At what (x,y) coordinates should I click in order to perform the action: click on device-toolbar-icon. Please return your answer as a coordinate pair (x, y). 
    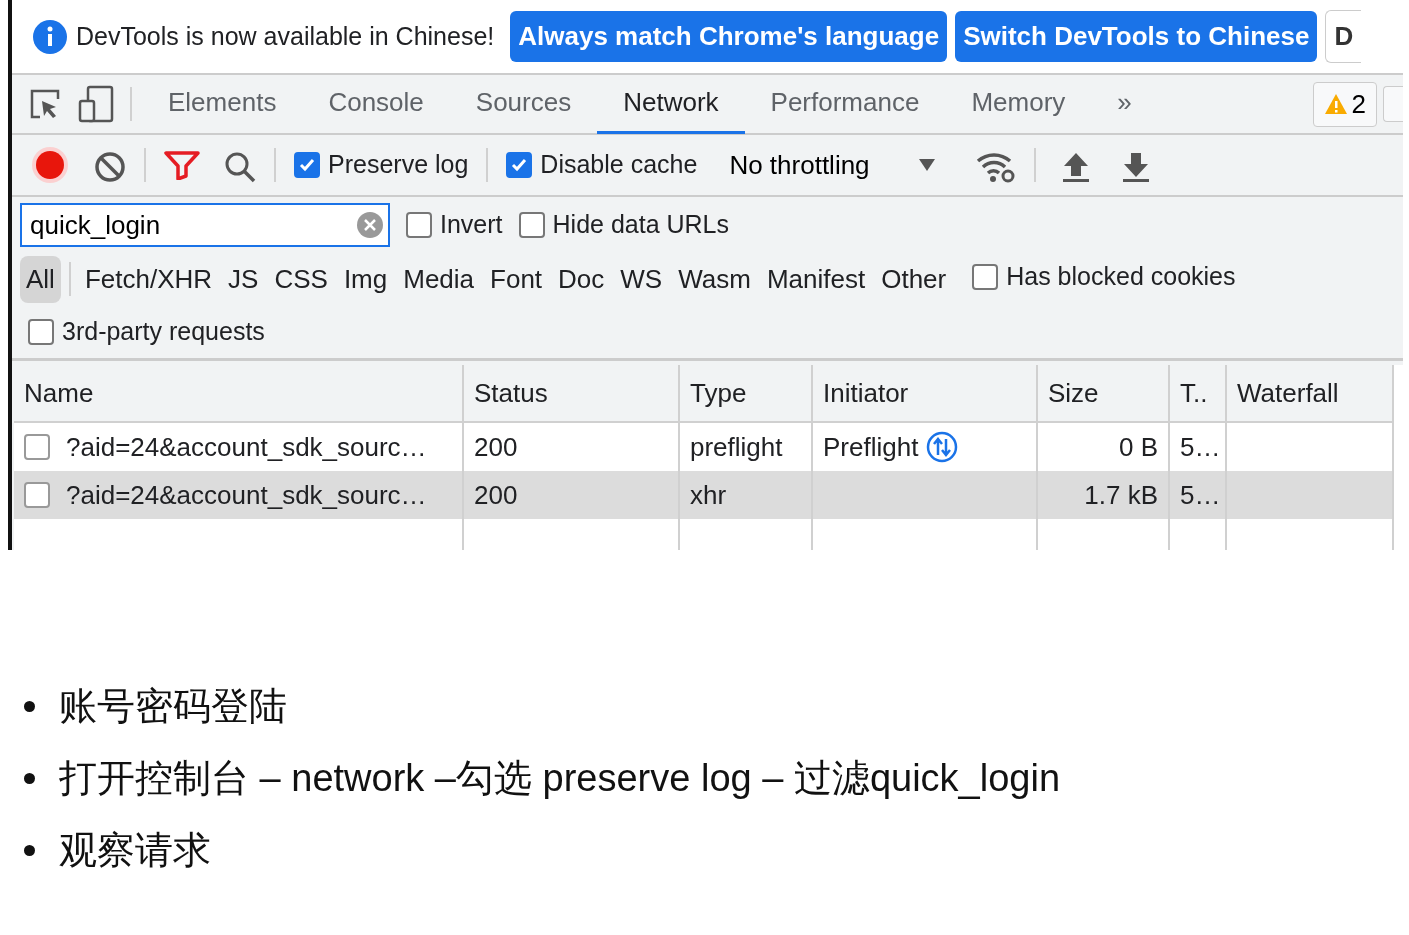
    Looking at the image, I should click on (96, 104).